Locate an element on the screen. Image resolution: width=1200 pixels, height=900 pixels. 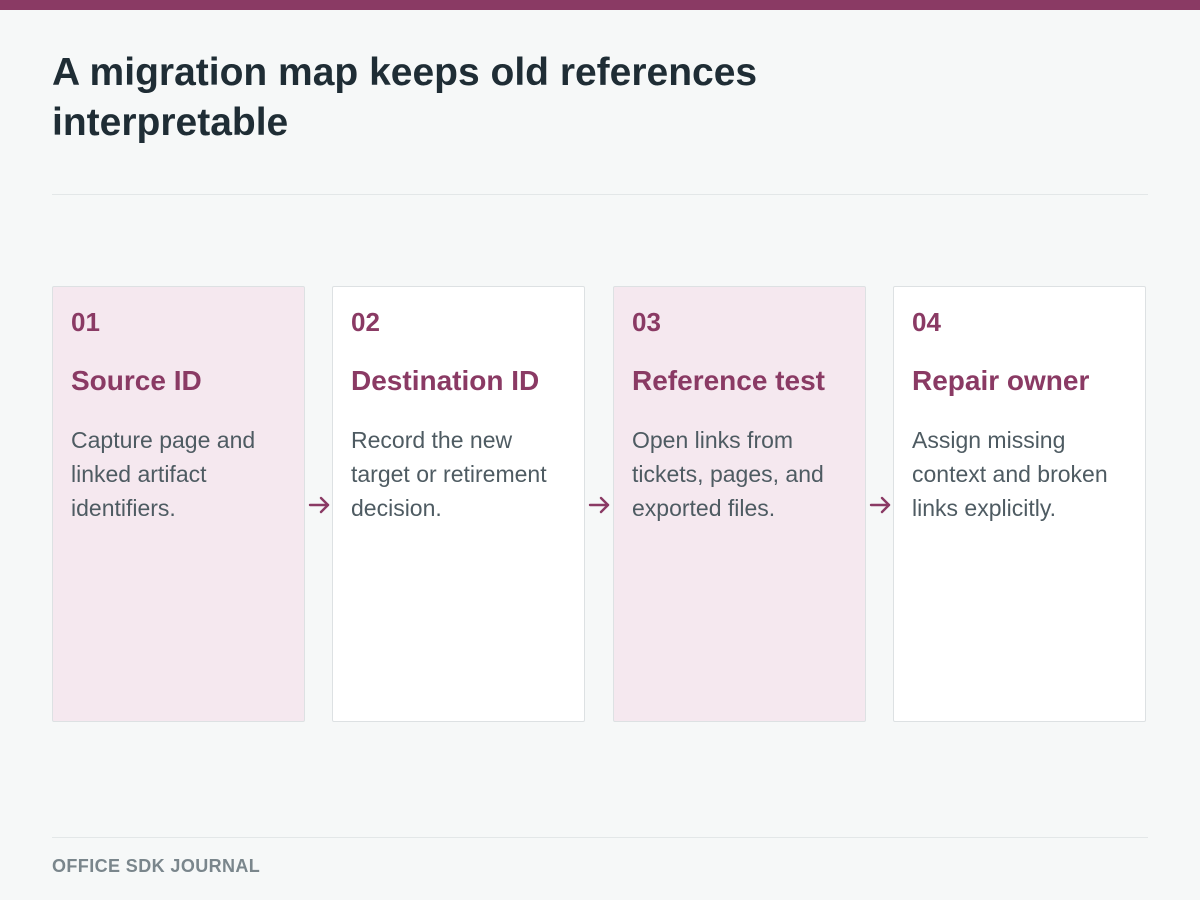
step-number: 02 is located at coordinates (365, 322).